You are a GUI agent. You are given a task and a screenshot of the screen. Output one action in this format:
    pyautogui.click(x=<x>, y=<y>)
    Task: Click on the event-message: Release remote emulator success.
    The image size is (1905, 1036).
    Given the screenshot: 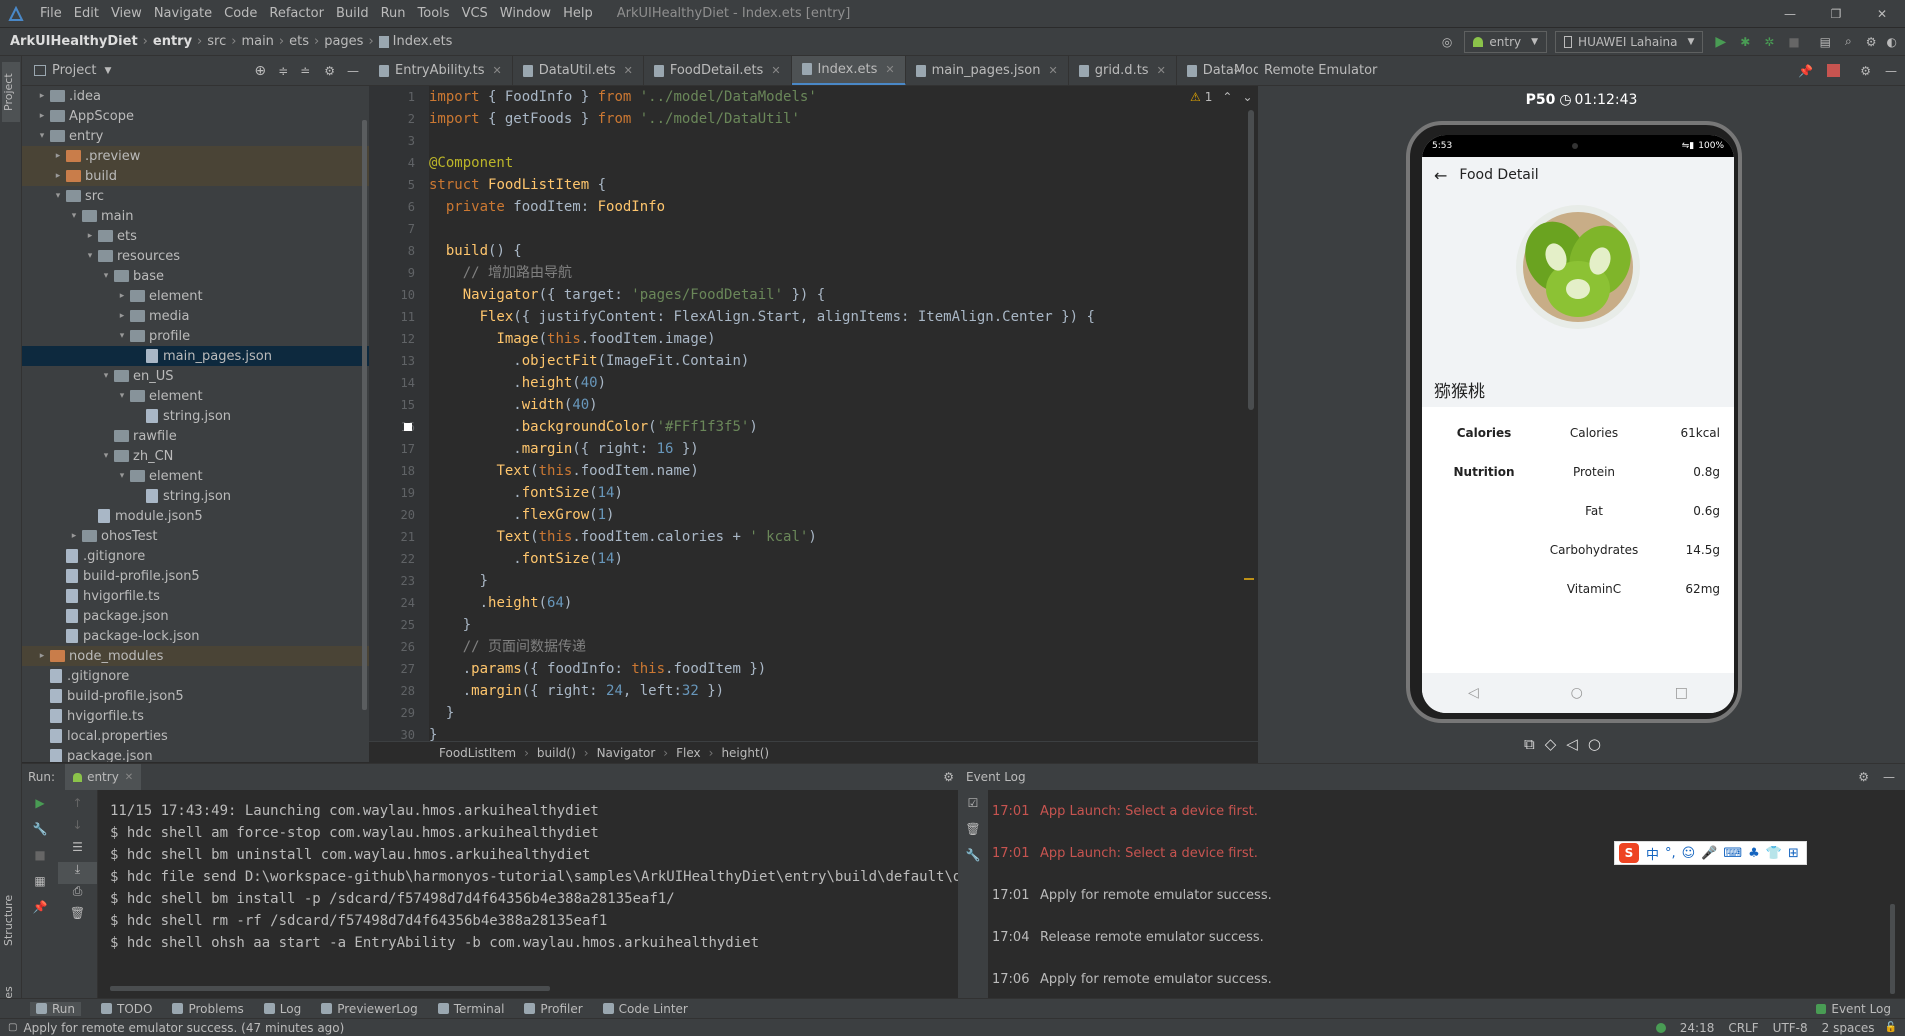 What is the action you would take?
    pyautogui.click(x=1152, y=937)
    